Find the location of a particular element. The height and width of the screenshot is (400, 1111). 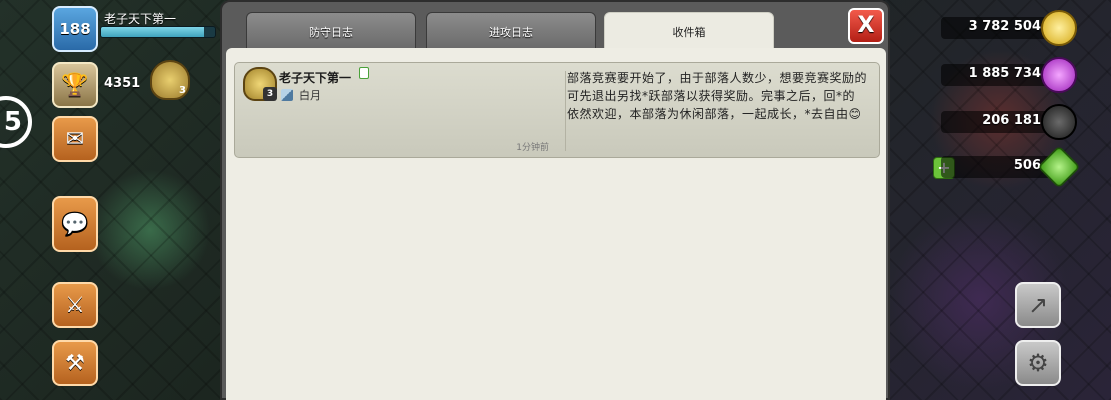

gold-icon is located at coordinates (1059, 28).